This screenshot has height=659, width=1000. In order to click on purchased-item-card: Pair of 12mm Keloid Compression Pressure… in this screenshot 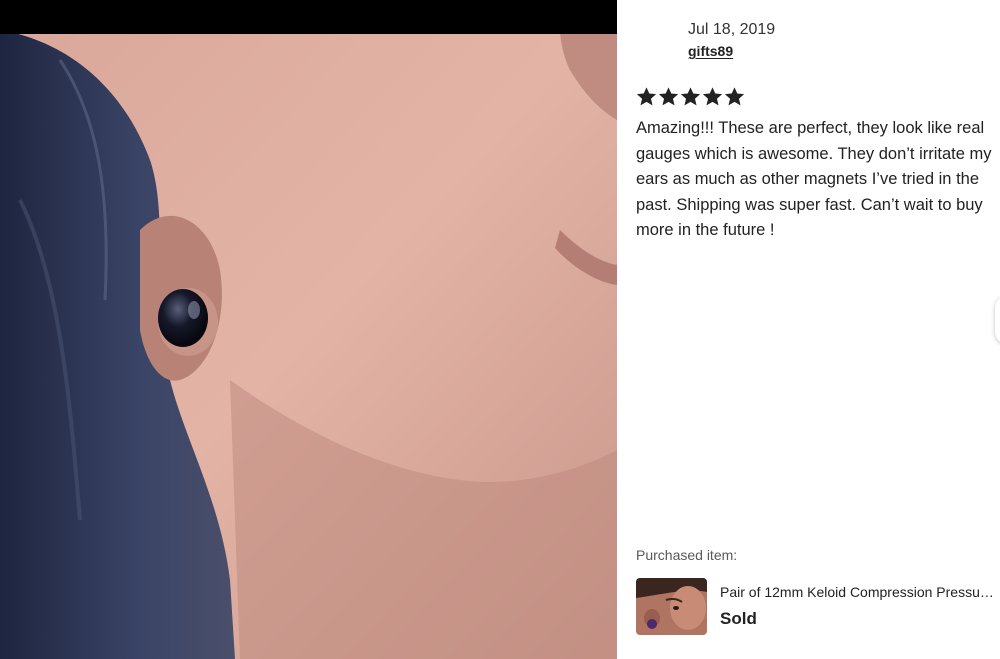, I will do `click(818, 607)`.